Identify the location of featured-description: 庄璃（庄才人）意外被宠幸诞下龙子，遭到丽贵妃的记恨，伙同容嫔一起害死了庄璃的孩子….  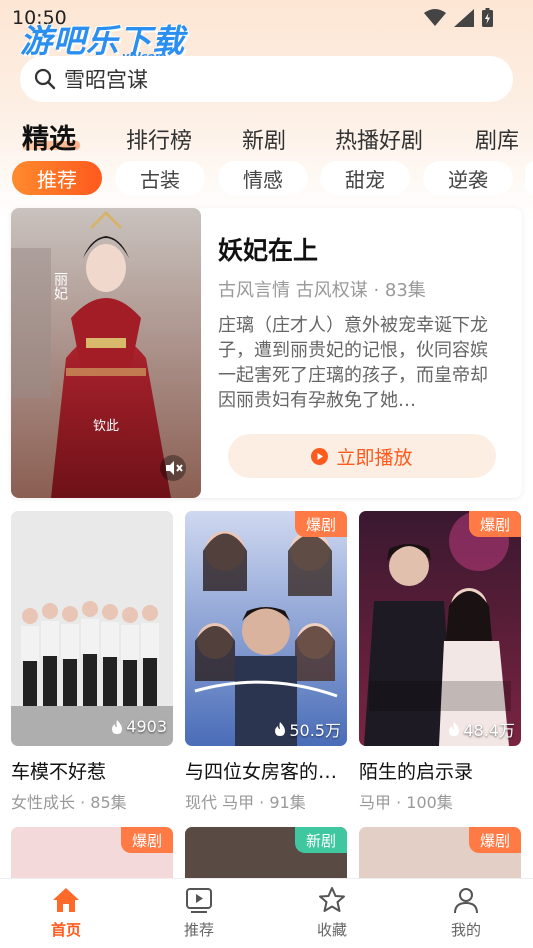
(353, 363).